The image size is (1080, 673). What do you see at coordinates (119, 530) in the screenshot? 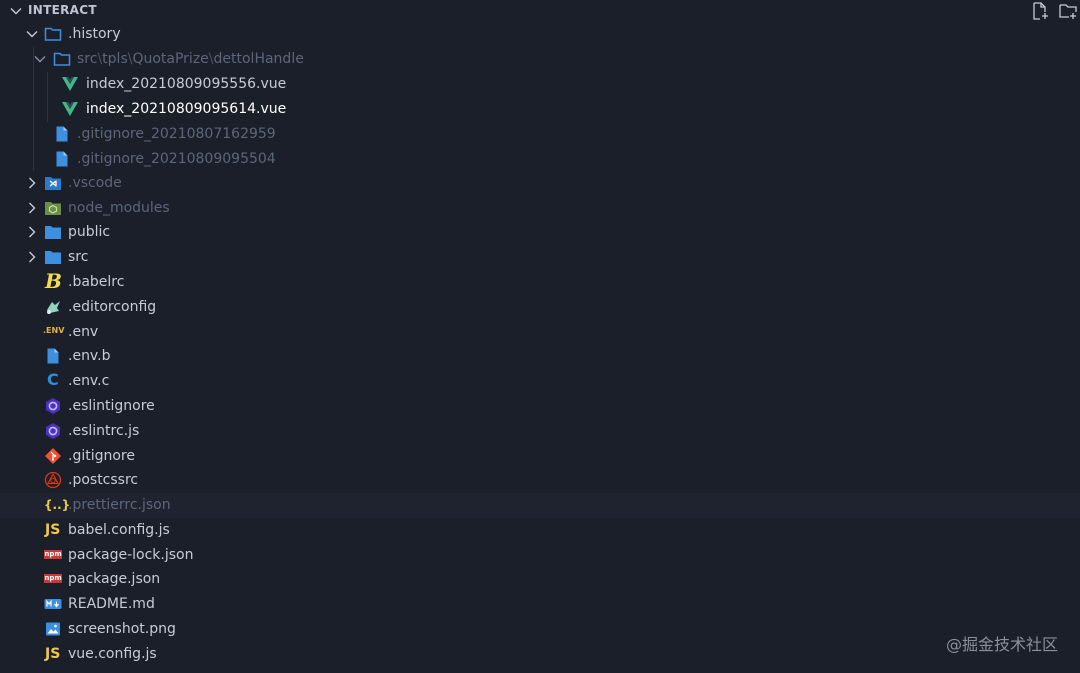
I see `tree-item-label: babel.config.js` at bounding box center [119, 530].